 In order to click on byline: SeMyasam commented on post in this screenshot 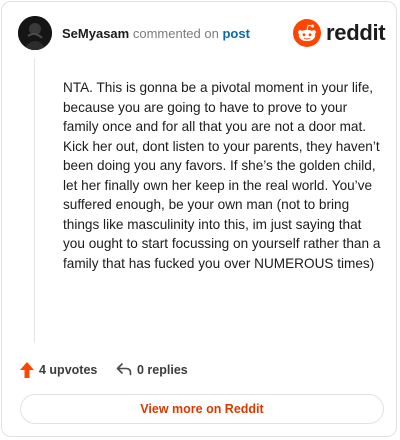, I will do `click(156, 33)`.